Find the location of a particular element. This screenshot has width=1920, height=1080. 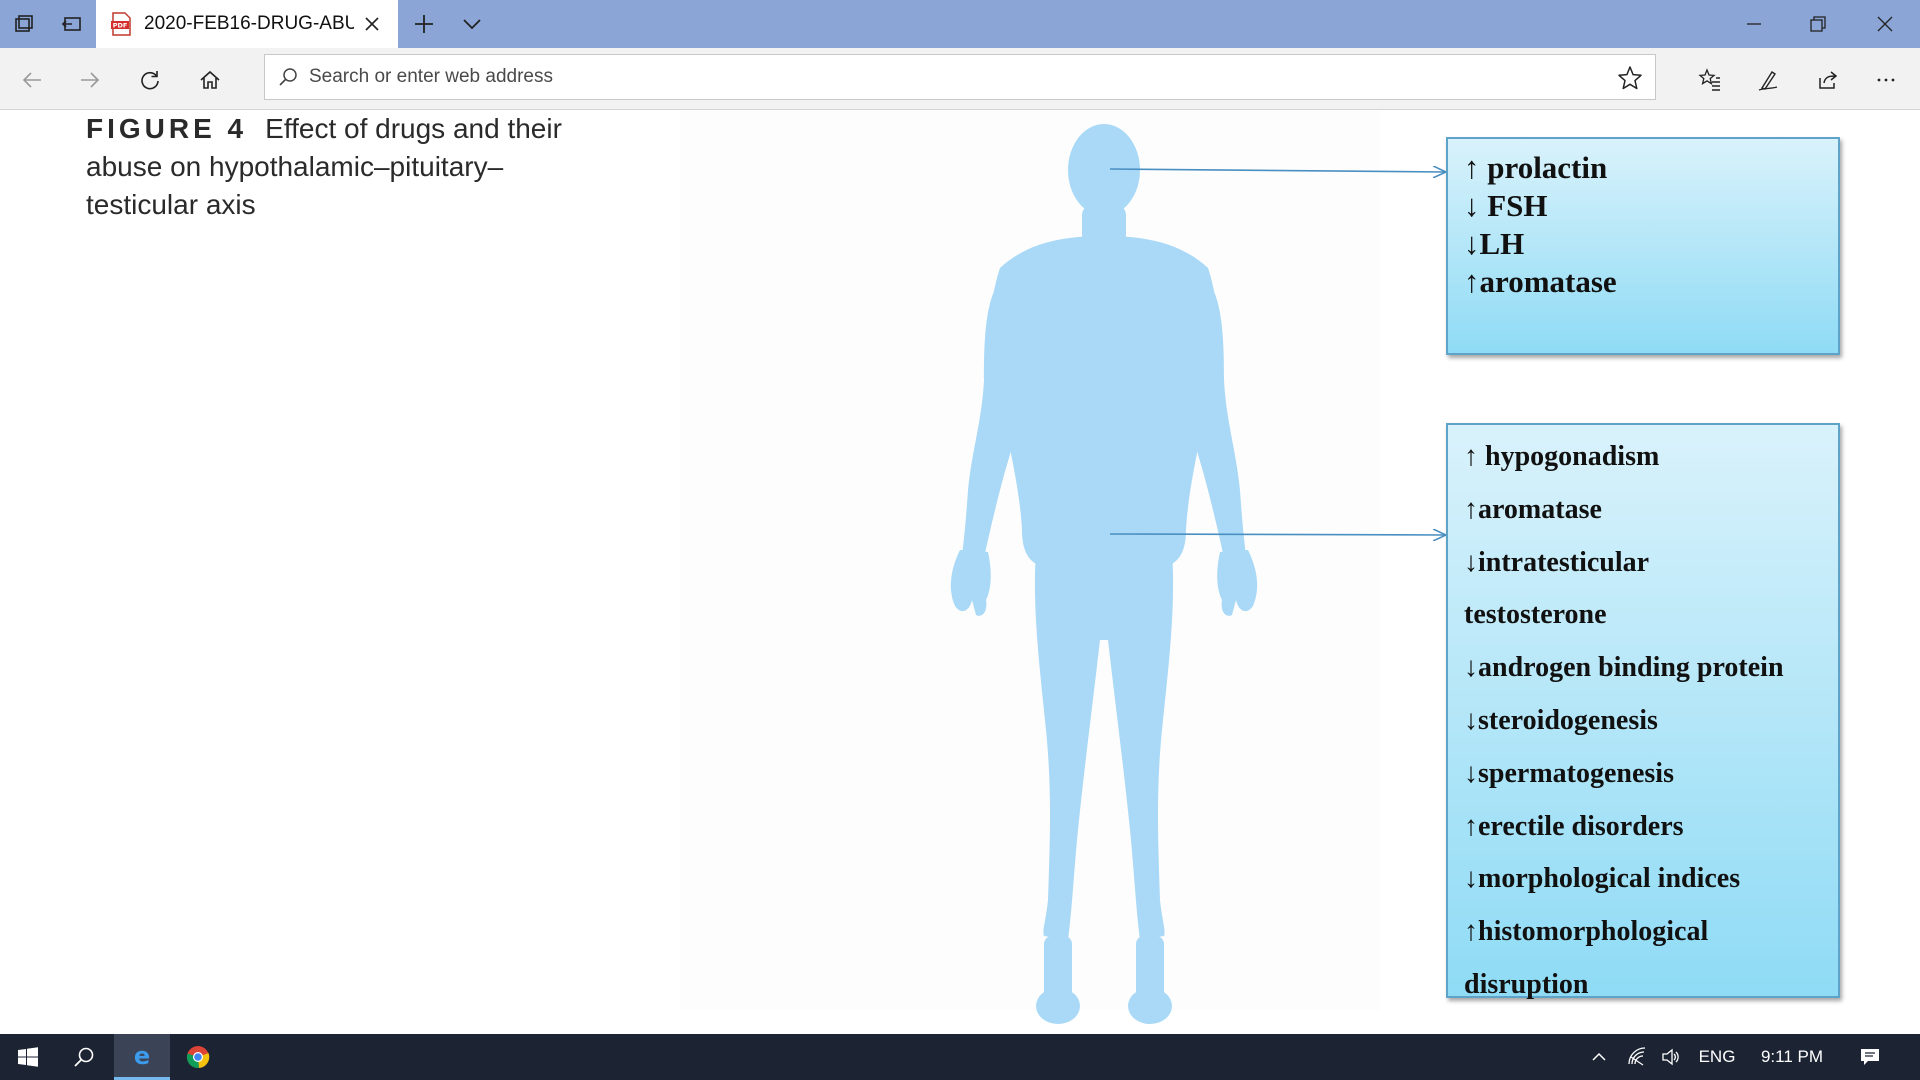

title-bar: PDF 2020-FEB16-DRUG-ABU is located at coordinates (960, 24).